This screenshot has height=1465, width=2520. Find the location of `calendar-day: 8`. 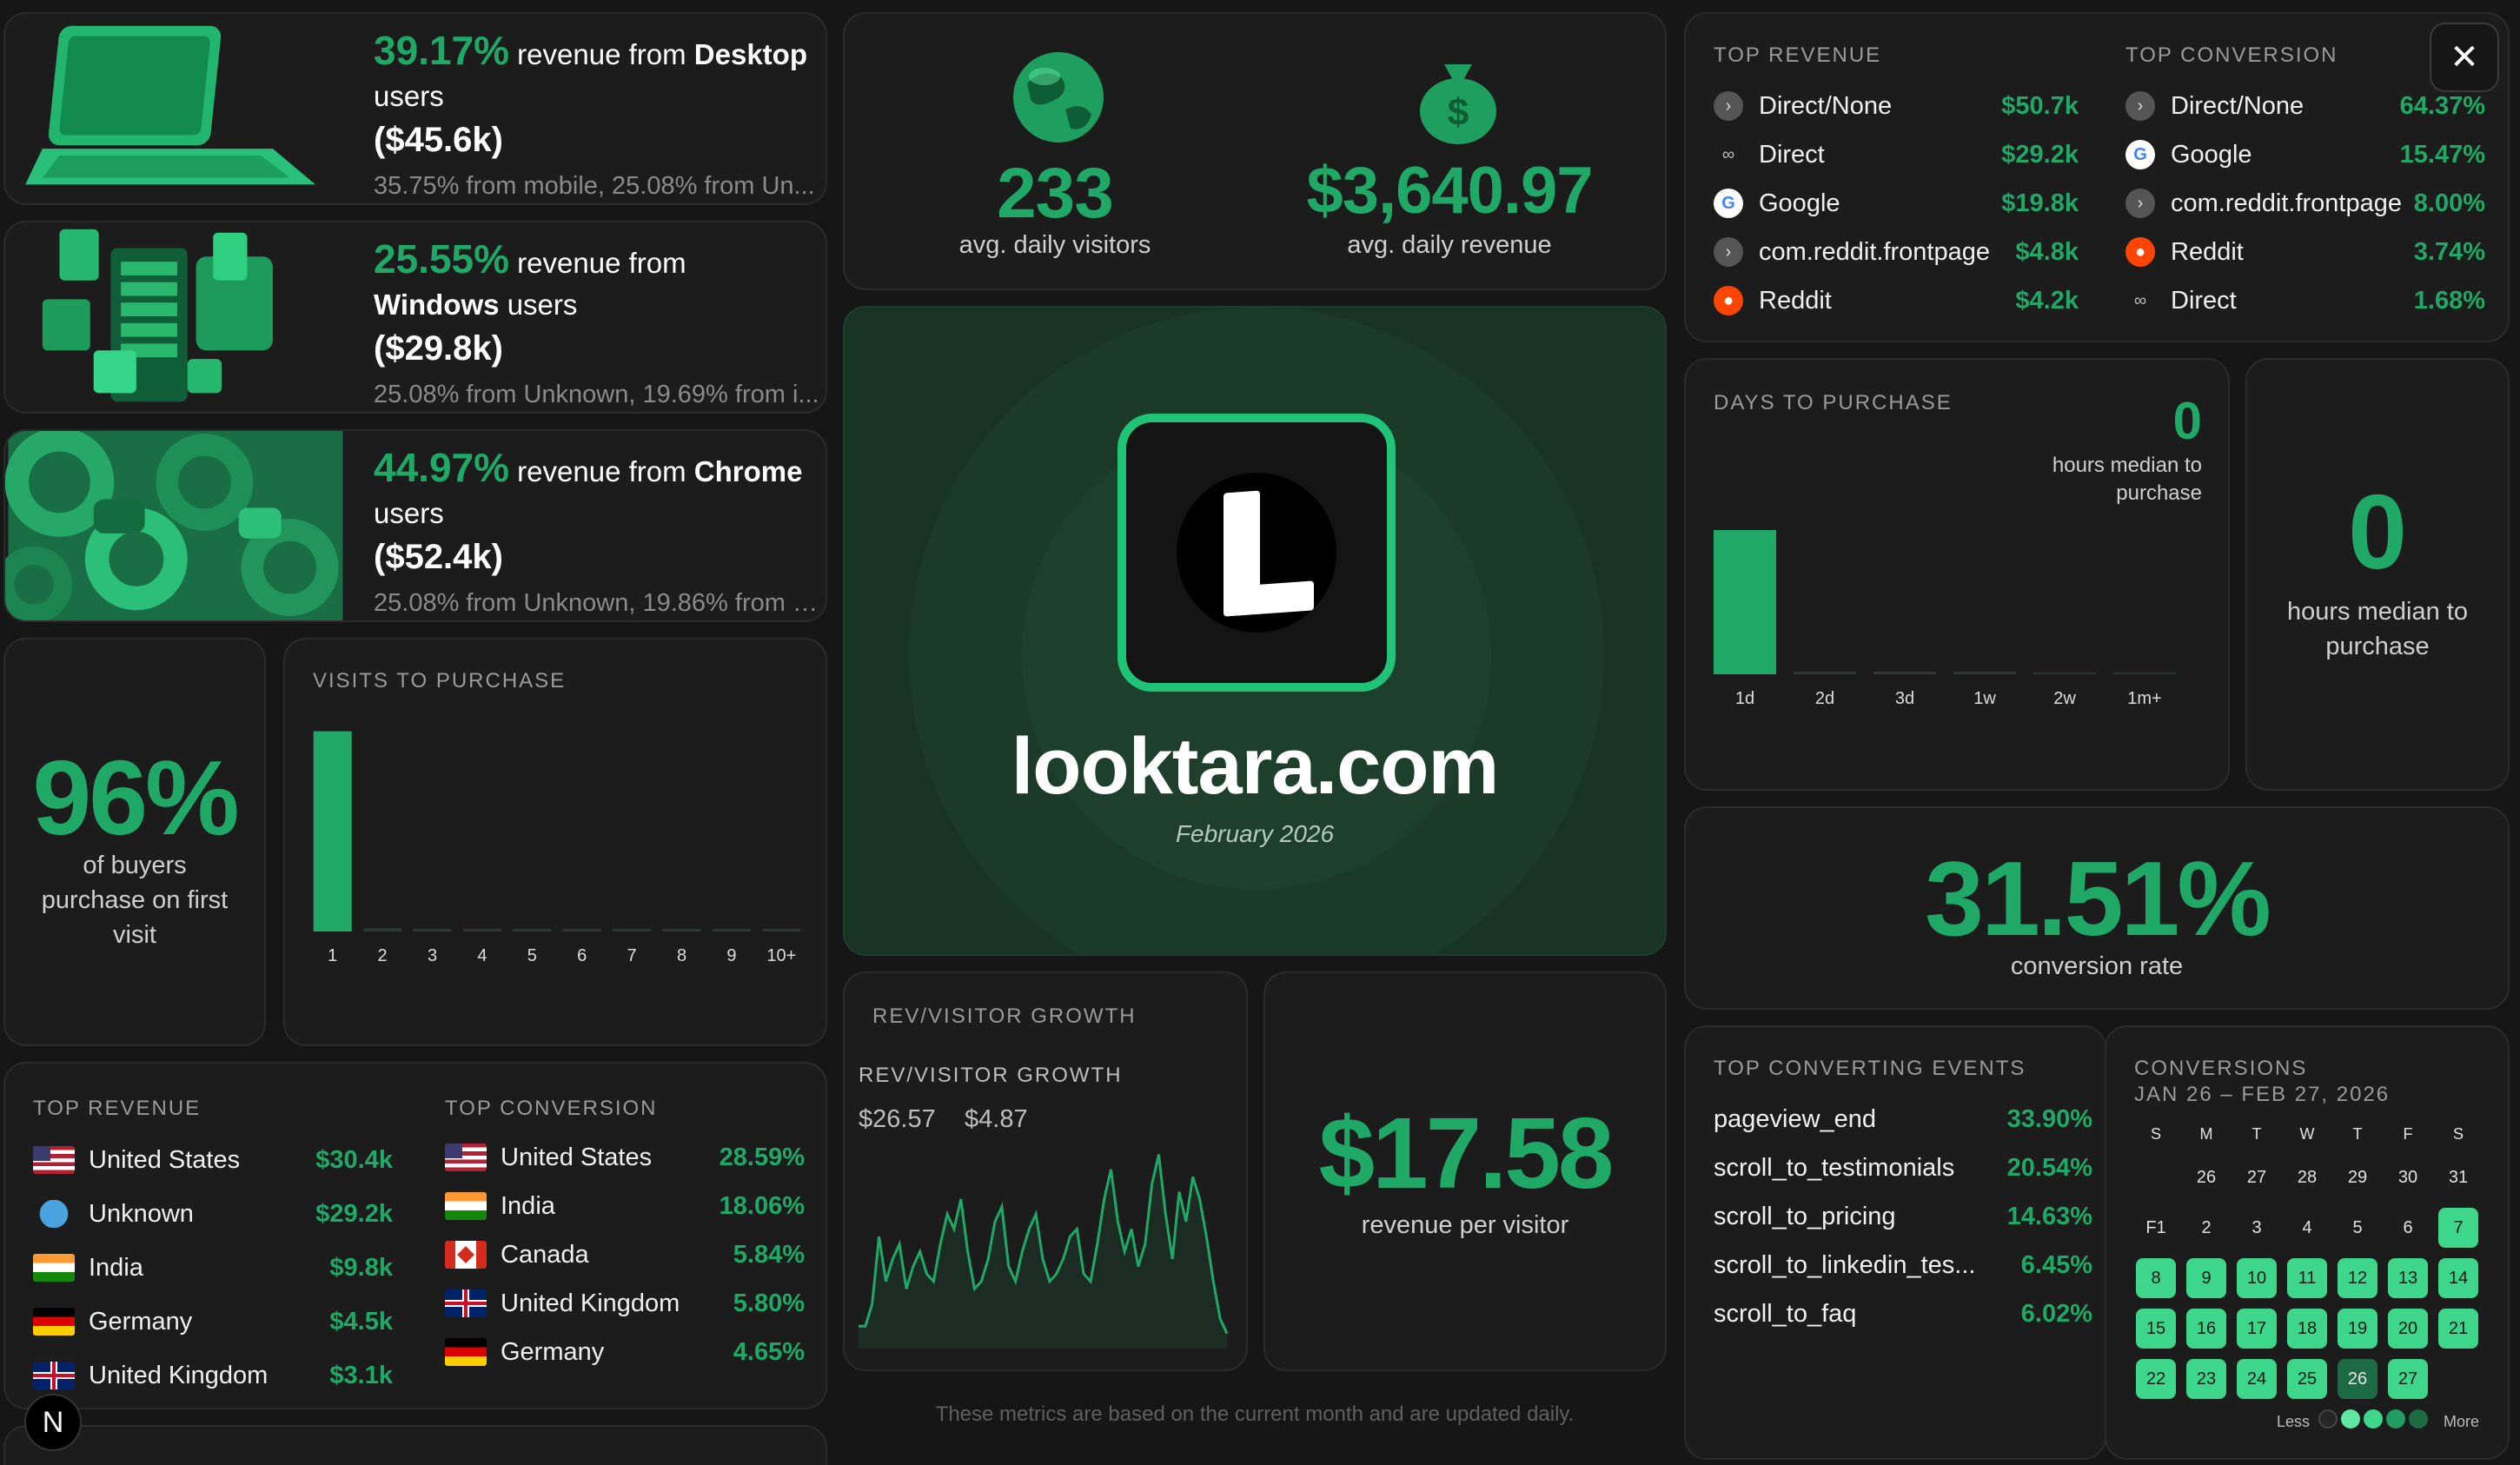

calendar-day: 8 is located at coordinates (2156, 1278).